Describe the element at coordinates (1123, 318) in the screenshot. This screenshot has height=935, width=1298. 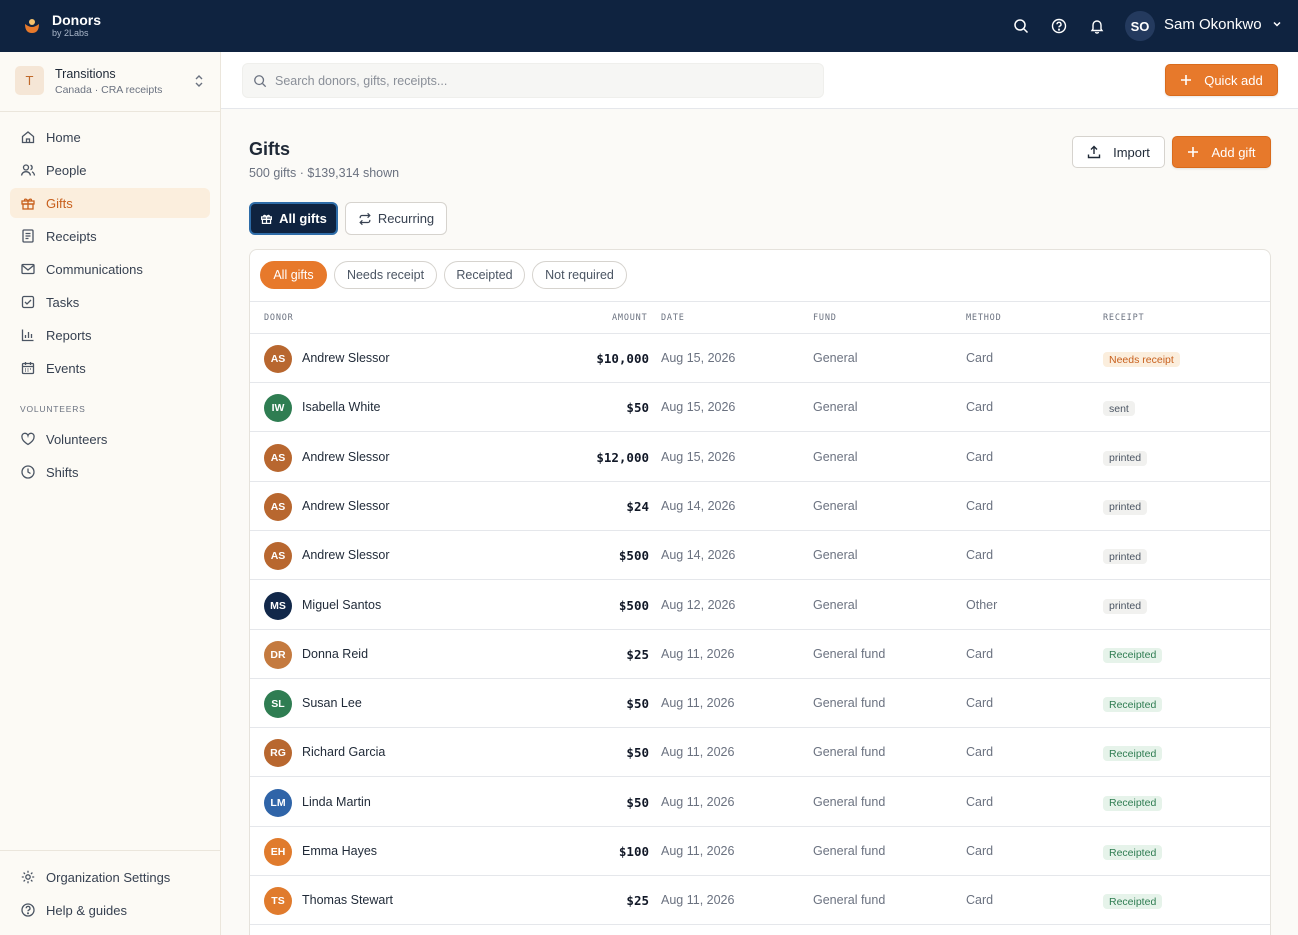
I see `column-header-receipt: RECEIPT` at that location.